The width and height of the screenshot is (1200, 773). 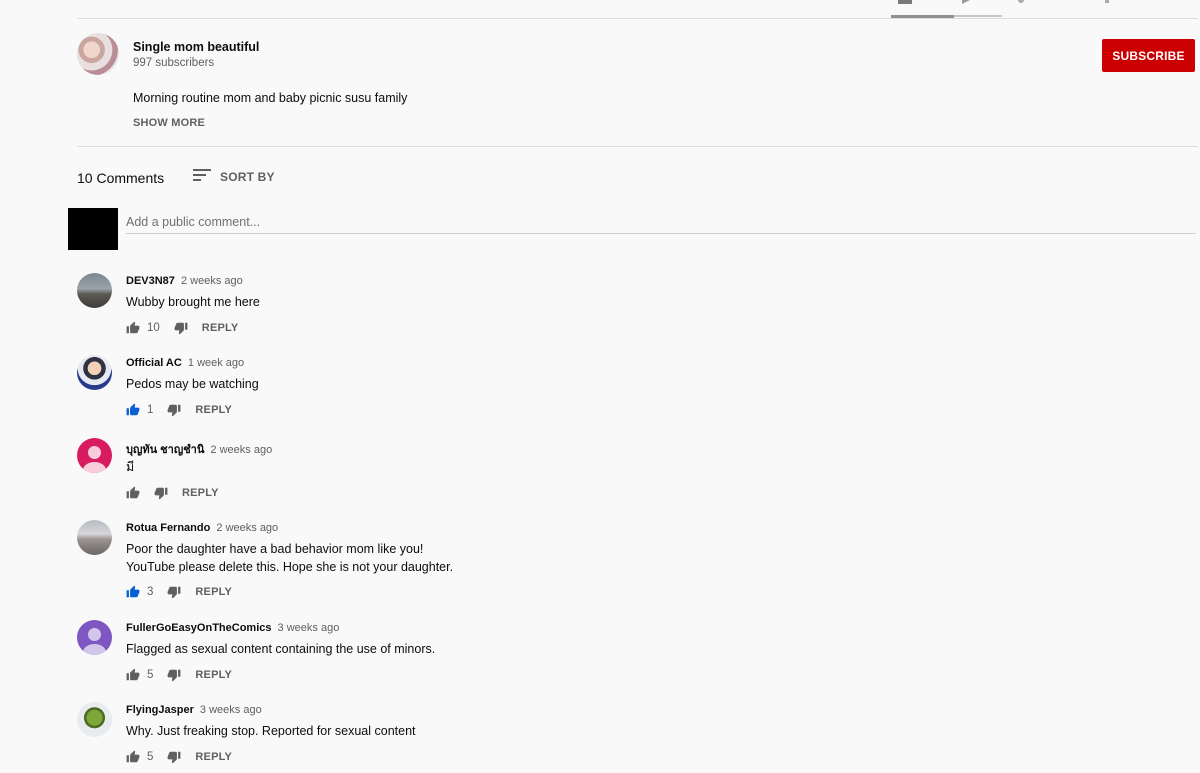 What do you see at coordinates (193, 302) in the screenshot?
I see `comment-text: Wubby brought me here` at bounding box center [193, 302].